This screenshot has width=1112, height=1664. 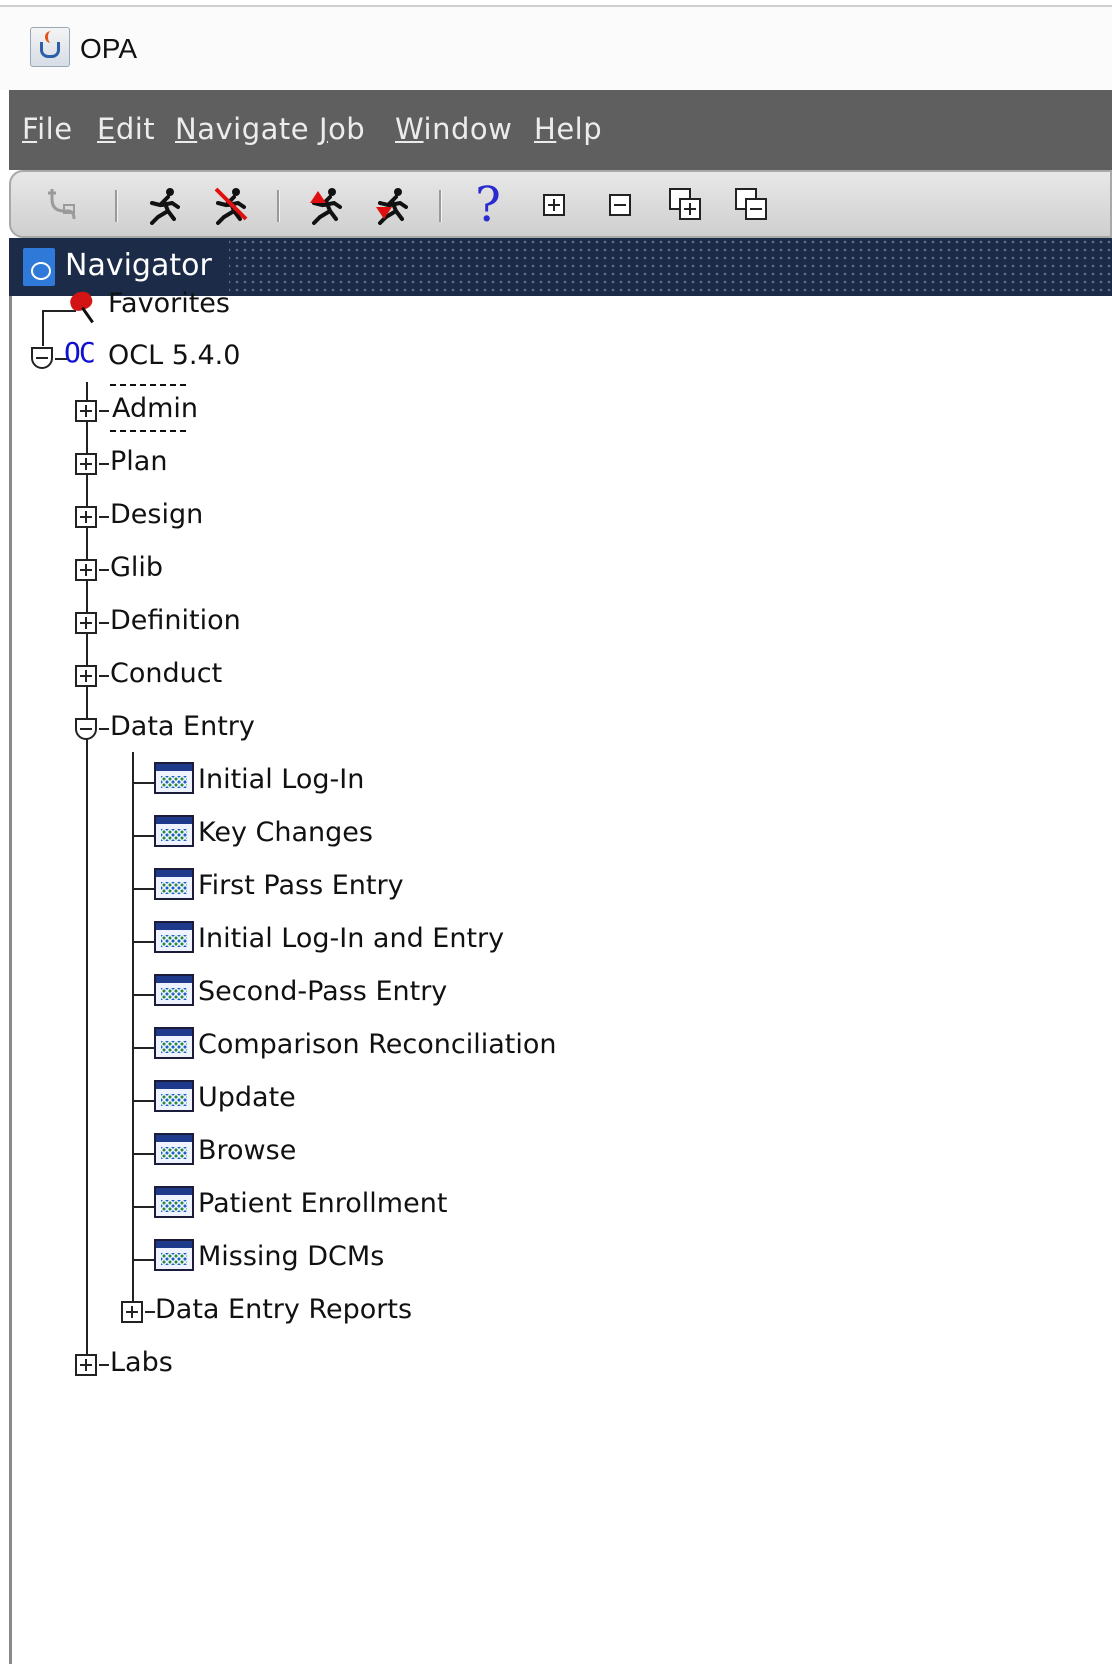 I want to click on tree-item-browse: Browse, so click(x=247, y=1155).